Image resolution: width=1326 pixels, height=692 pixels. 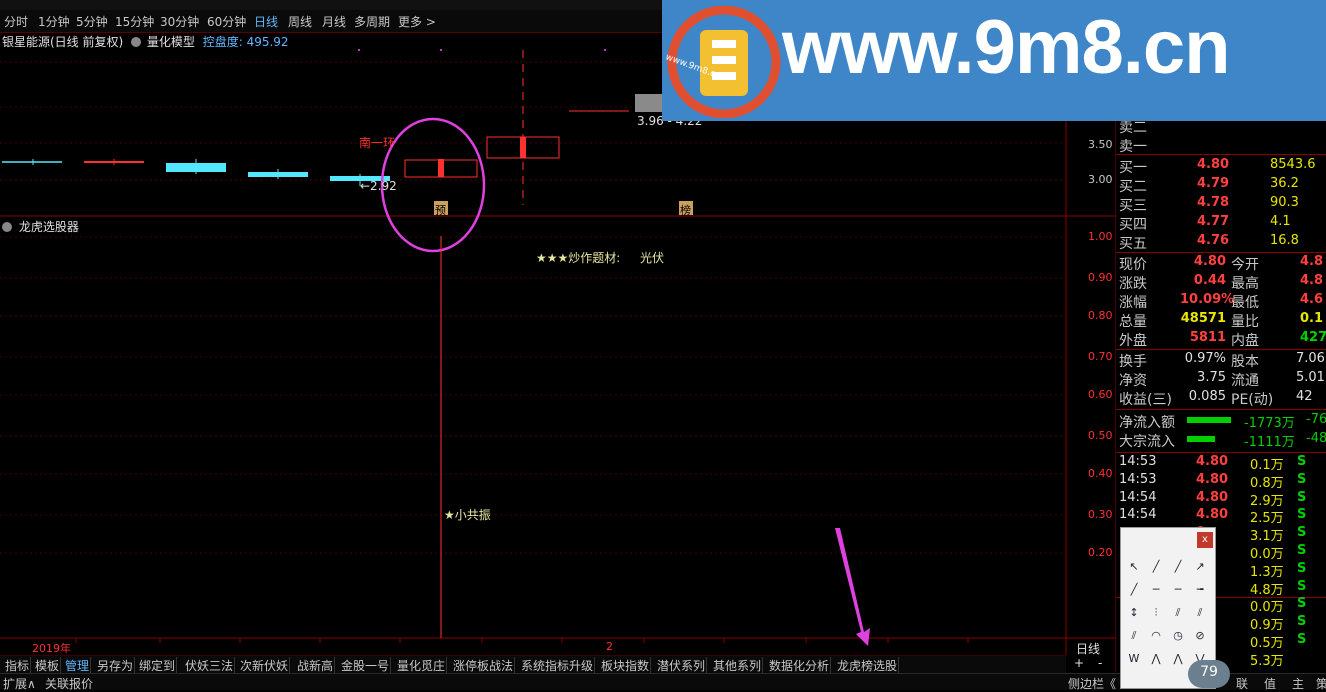 I want to click on segment-icon: ╱, so click(x=1134, y=590).